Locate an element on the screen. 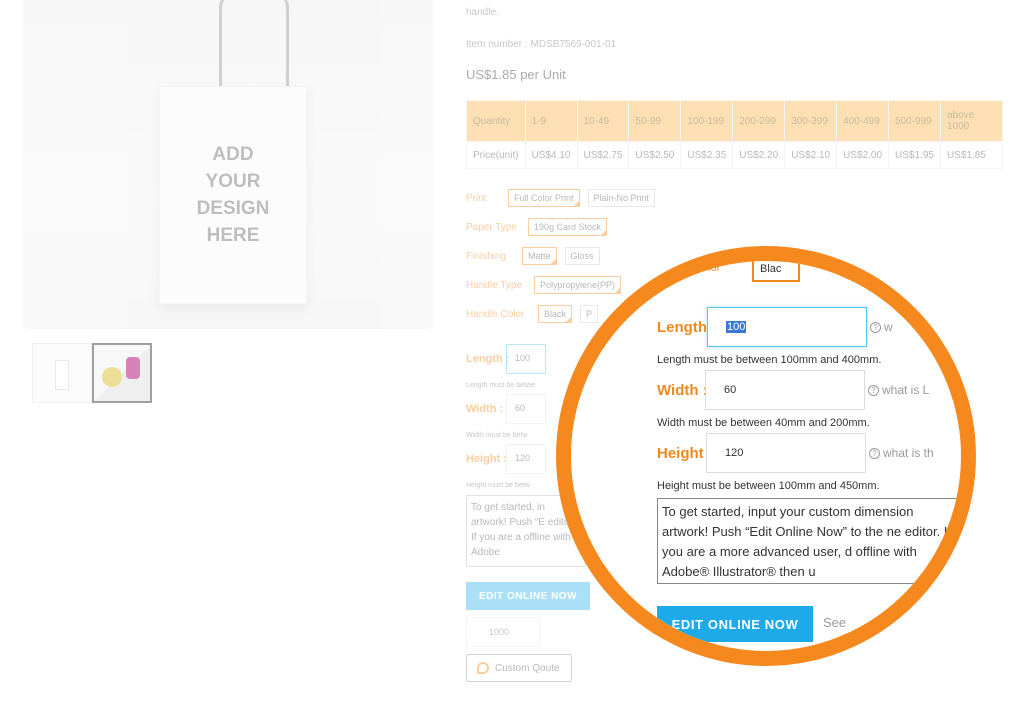 The image size is (1024, 722). width-hint: Width must be between 40mm and 200mm. is located at coordinates (763, 423).